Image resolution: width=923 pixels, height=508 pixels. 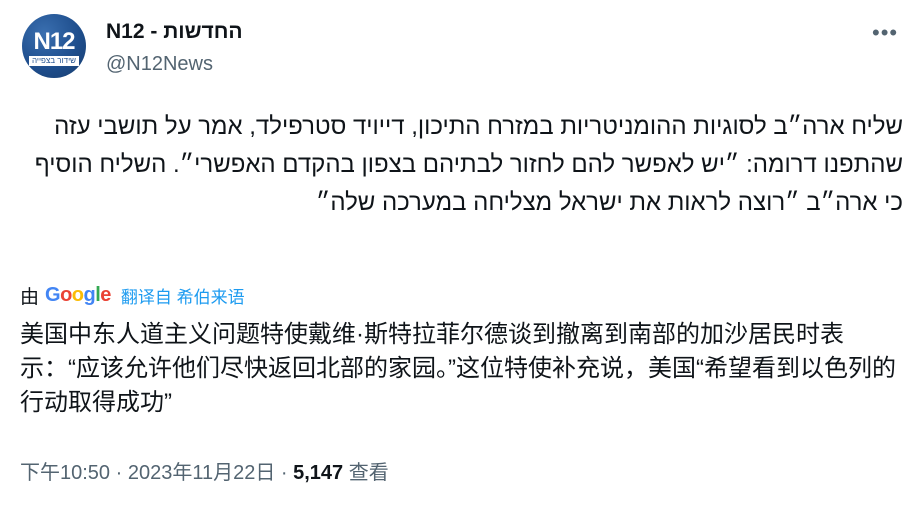 I want to click on author-block: N12 - החדשות @N12News, so click(x=174, y=48).